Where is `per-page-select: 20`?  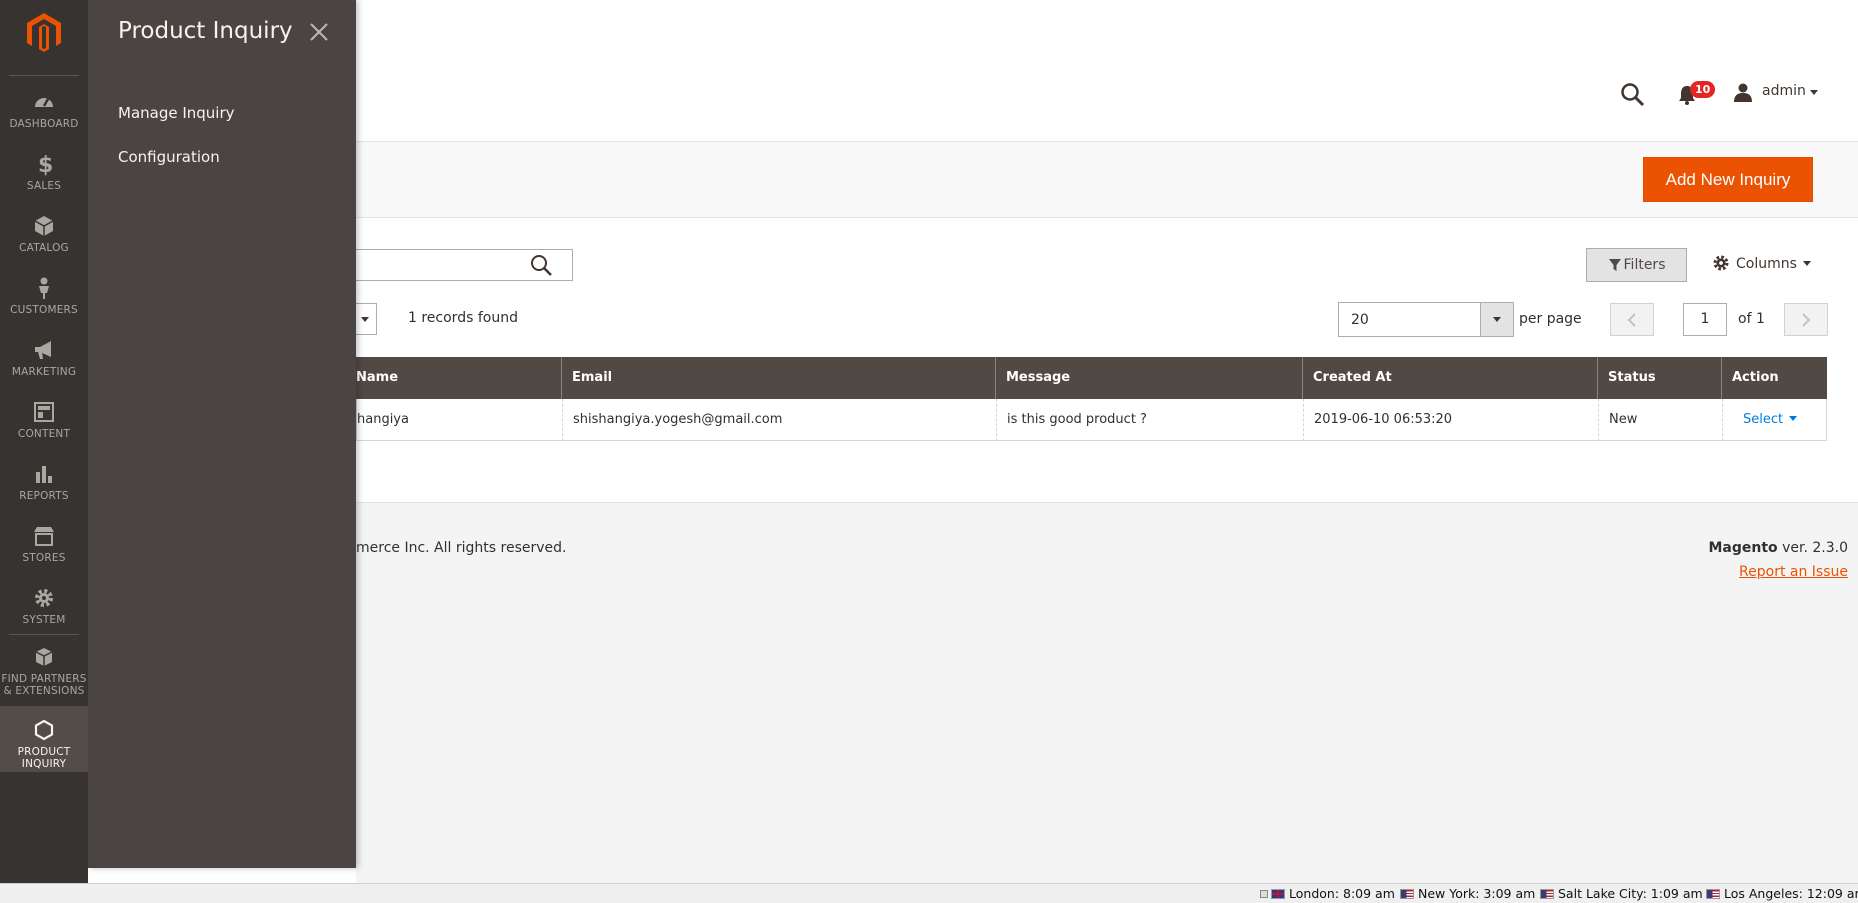 per-page-select: 20 is located at coordinates (1426, 319).